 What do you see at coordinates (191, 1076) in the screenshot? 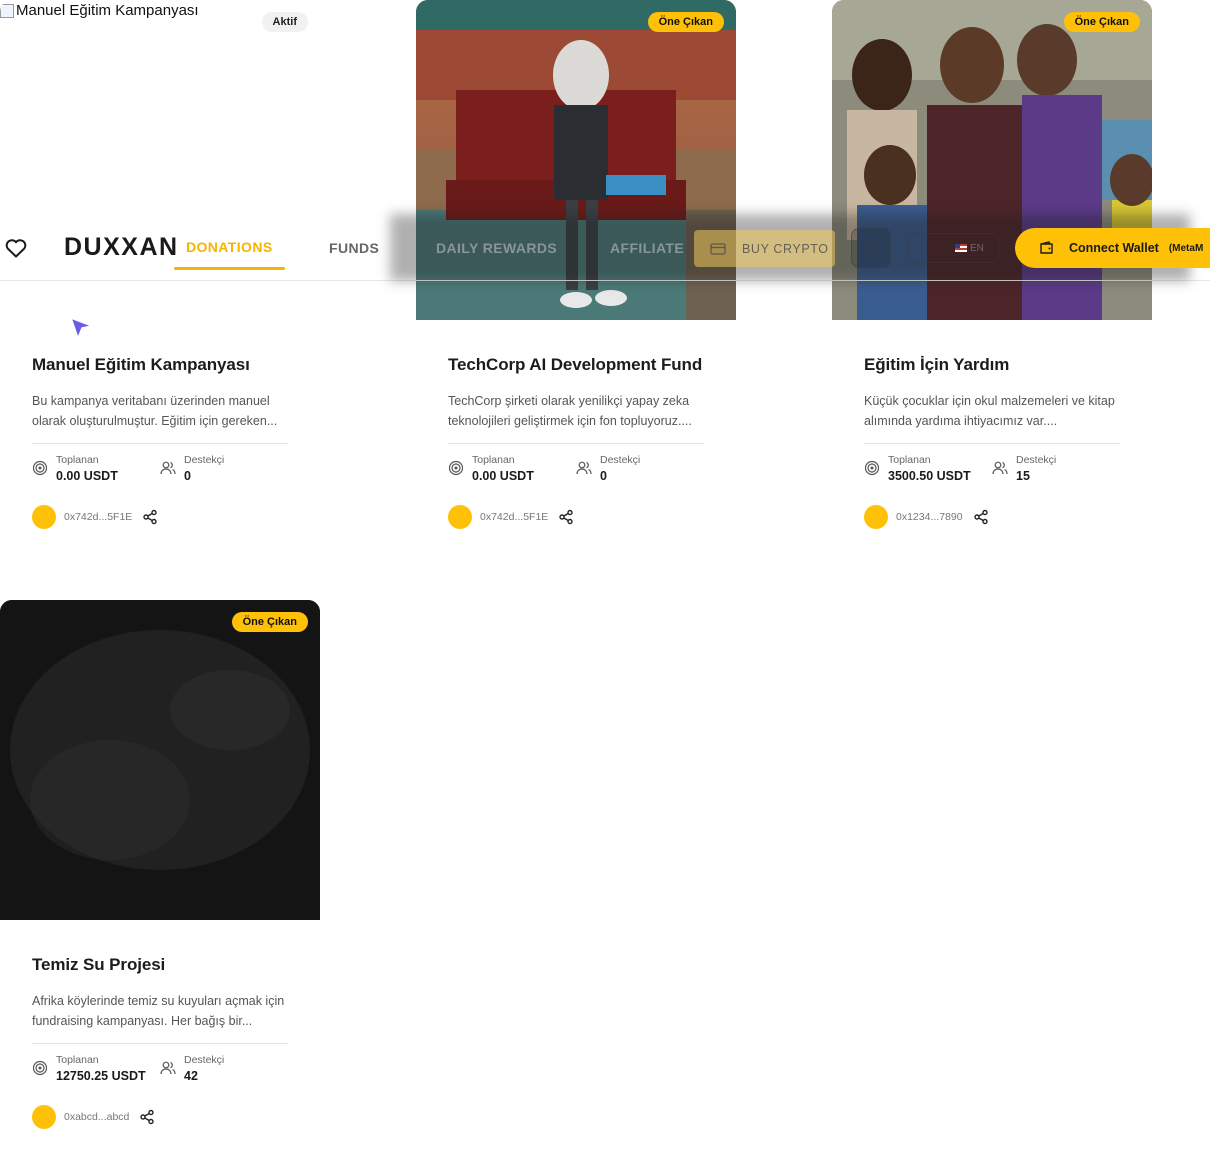
I see `supporters-value: 42` at bounding box center [191, 1076].